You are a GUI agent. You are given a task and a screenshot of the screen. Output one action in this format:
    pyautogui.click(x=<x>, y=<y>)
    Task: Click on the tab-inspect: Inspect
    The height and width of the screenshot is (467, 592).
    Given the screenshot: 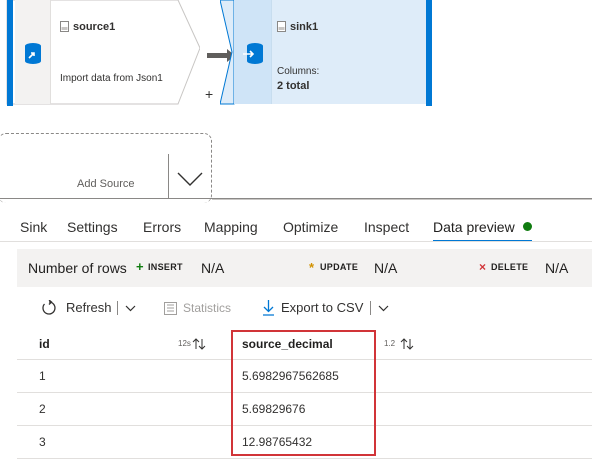 What is the action you would take?
    pyautogui.click(x=386, y=230)
    